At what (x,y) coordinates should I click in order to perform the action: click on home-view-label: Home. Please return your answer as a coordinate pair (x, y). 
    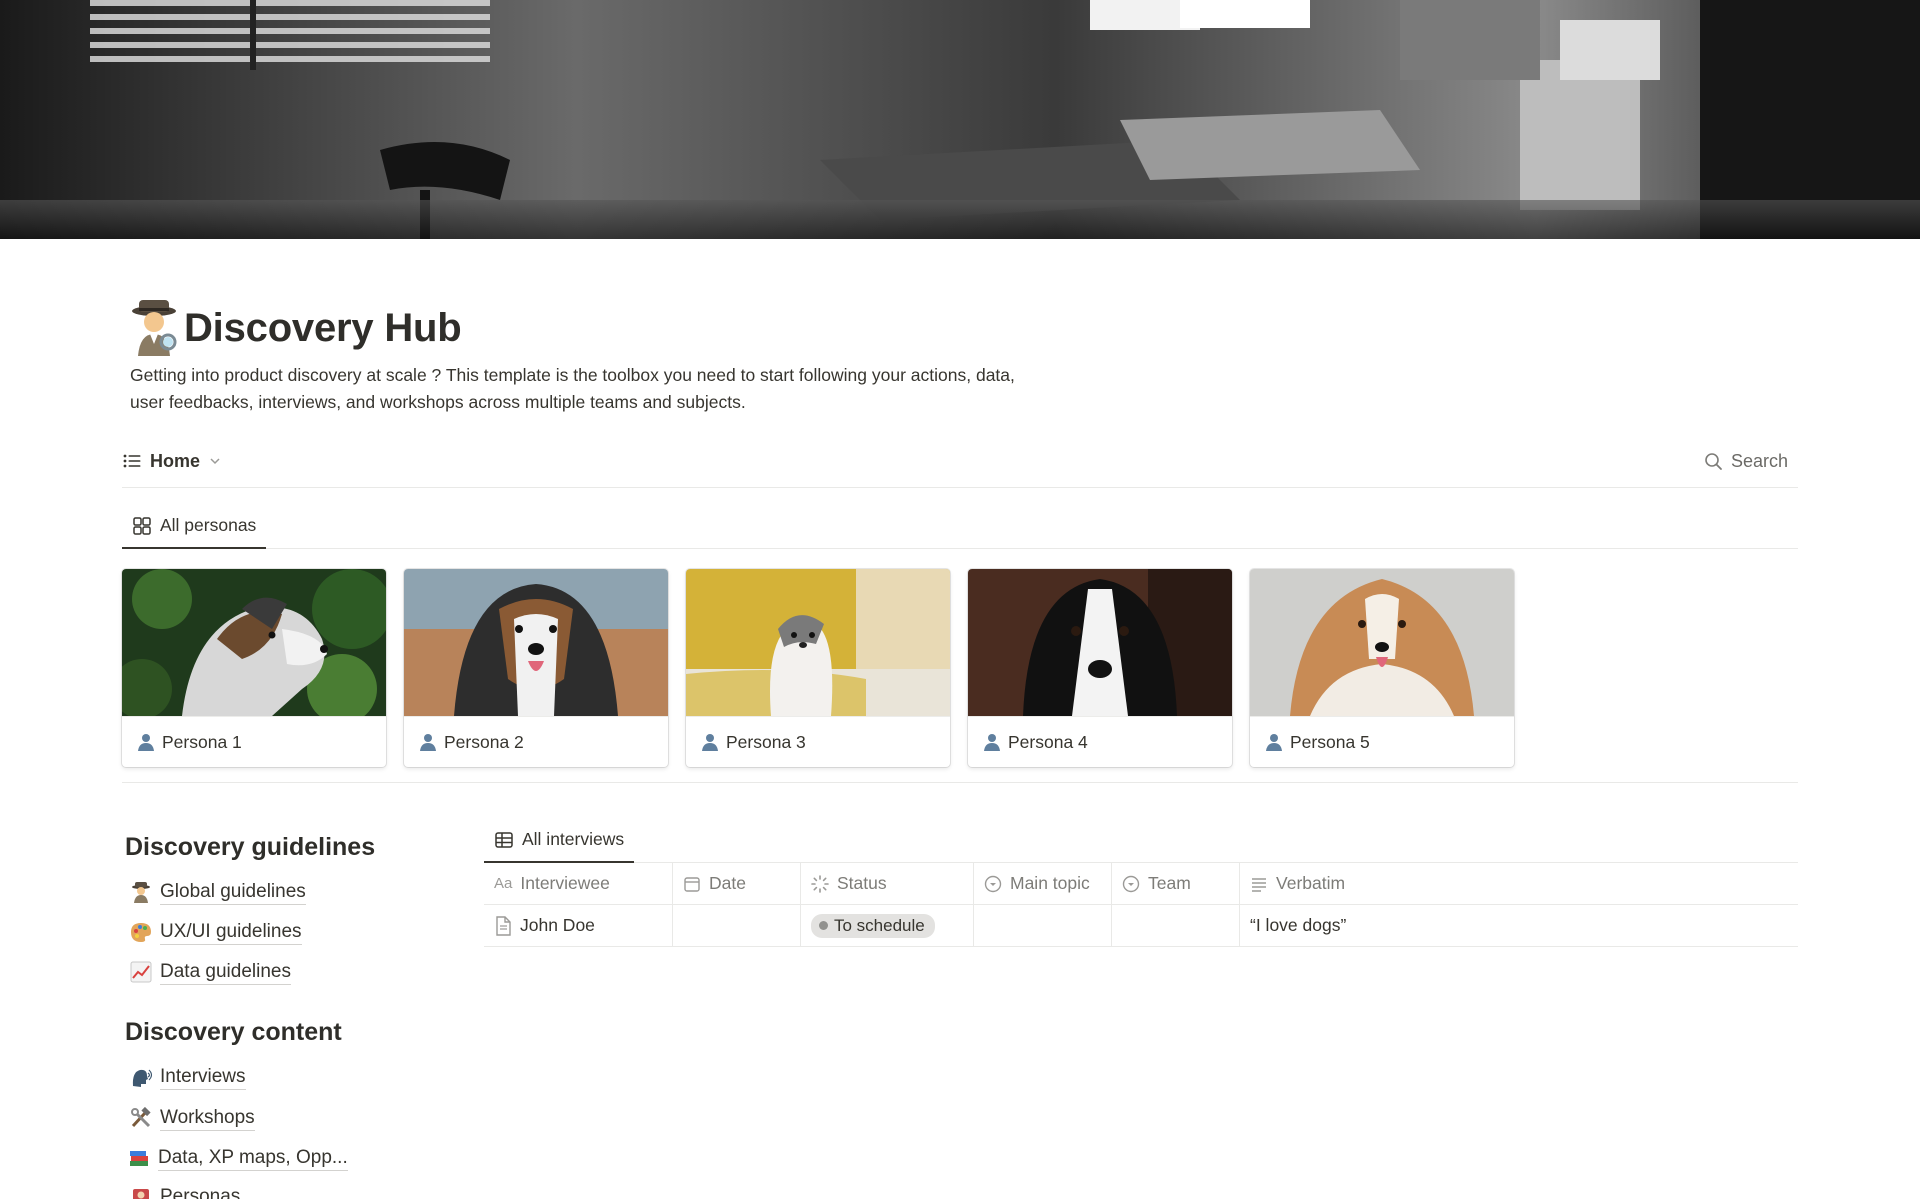
    Looking at the image, I should click on (175, 460).